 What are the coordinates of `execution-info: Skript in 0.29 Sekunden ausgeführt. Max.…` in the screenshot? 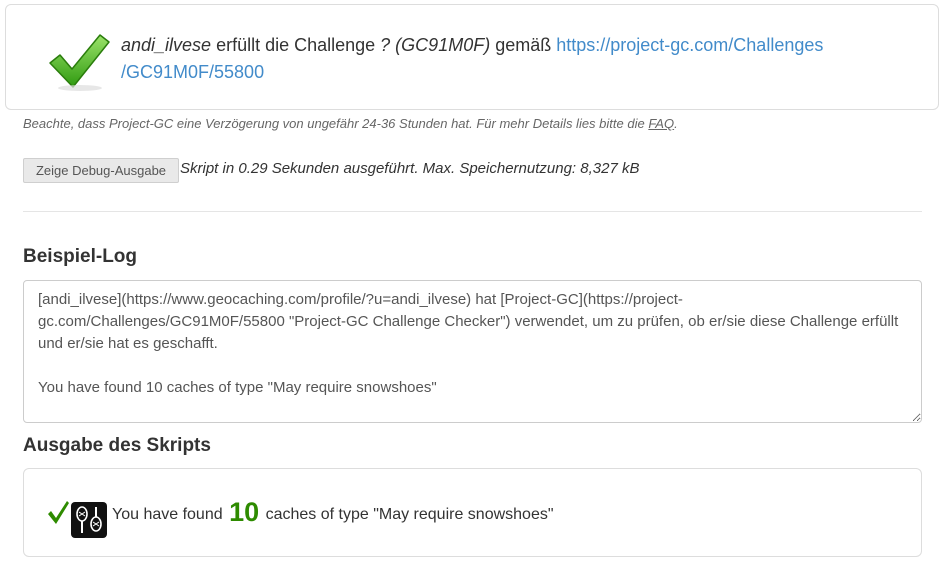 It's located at (410, 168).